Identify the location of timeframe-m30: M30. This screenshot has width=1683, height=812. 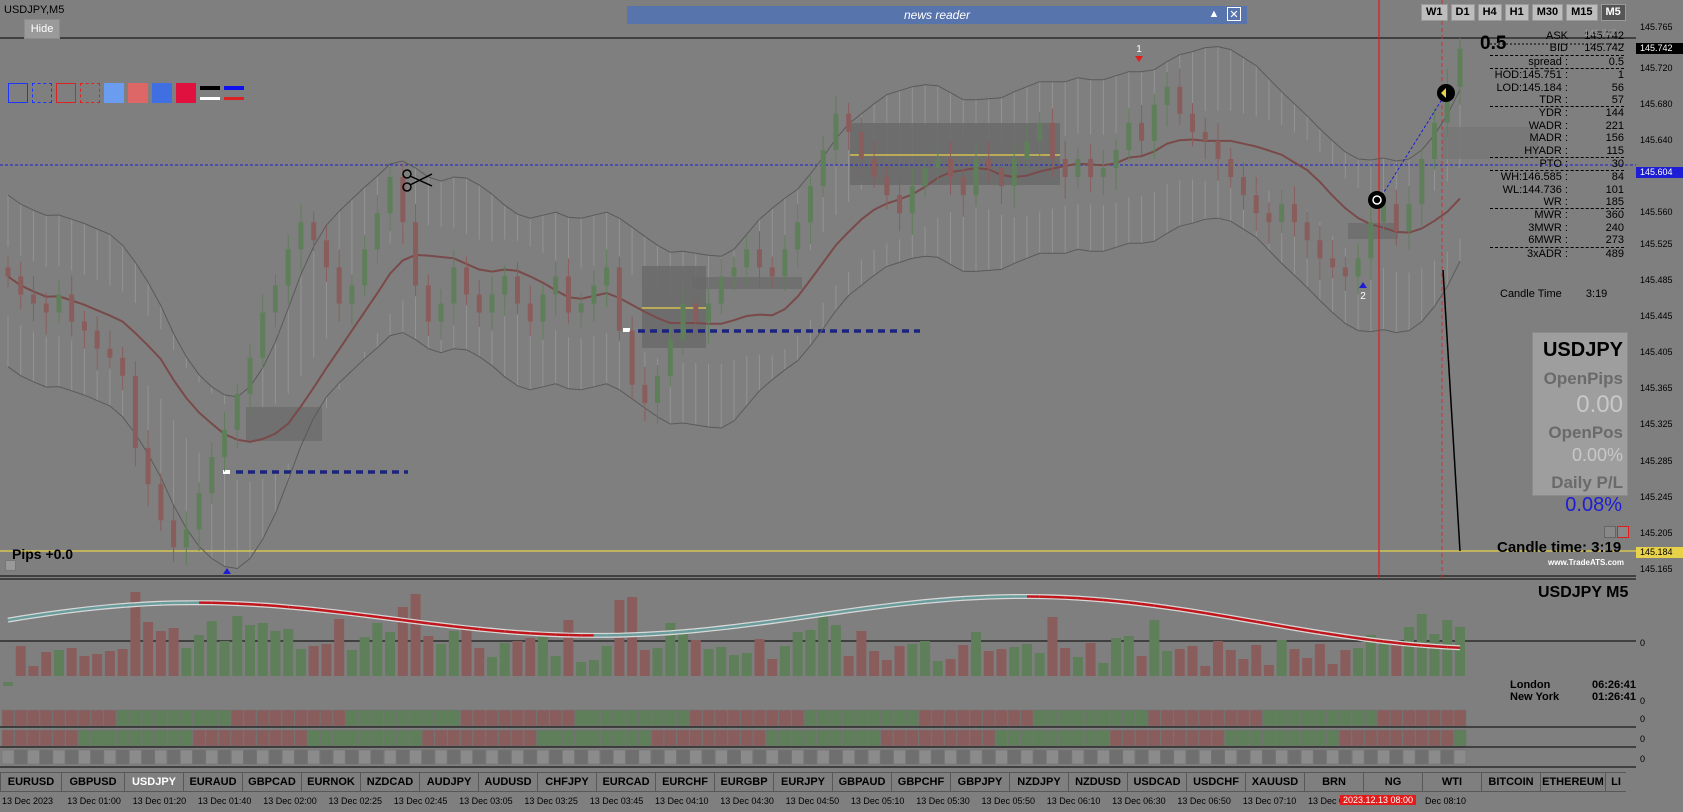
(1547, 12).